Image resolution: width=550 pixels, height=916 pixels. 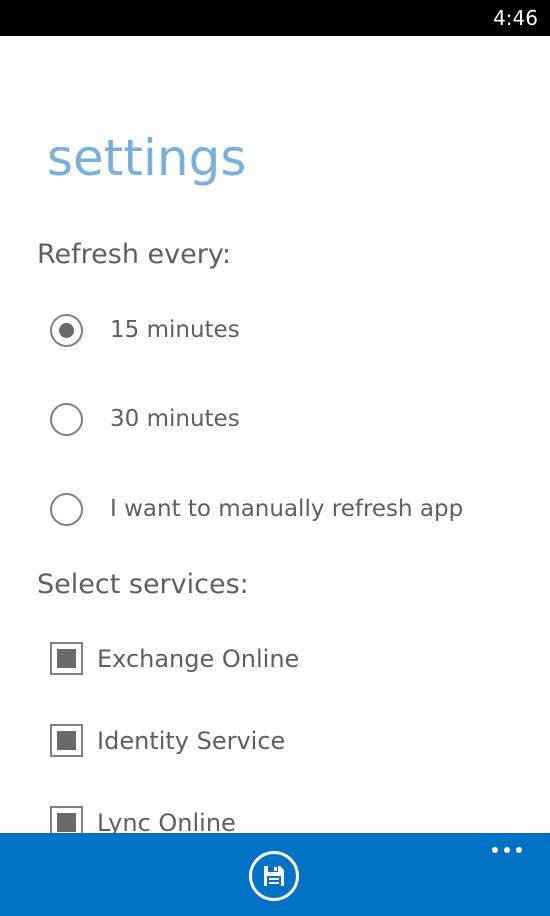 I want to click on radio-option-label: I want to manually refresh app, so click(x=287, y=509).